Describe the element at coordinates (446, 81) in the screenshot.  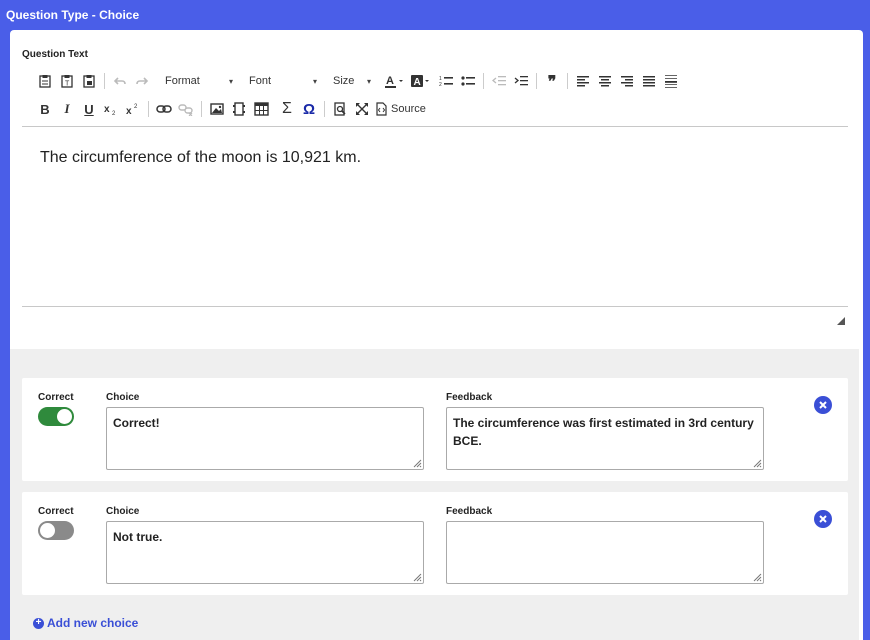
I see `numbered-list-icon: 12` at that location.